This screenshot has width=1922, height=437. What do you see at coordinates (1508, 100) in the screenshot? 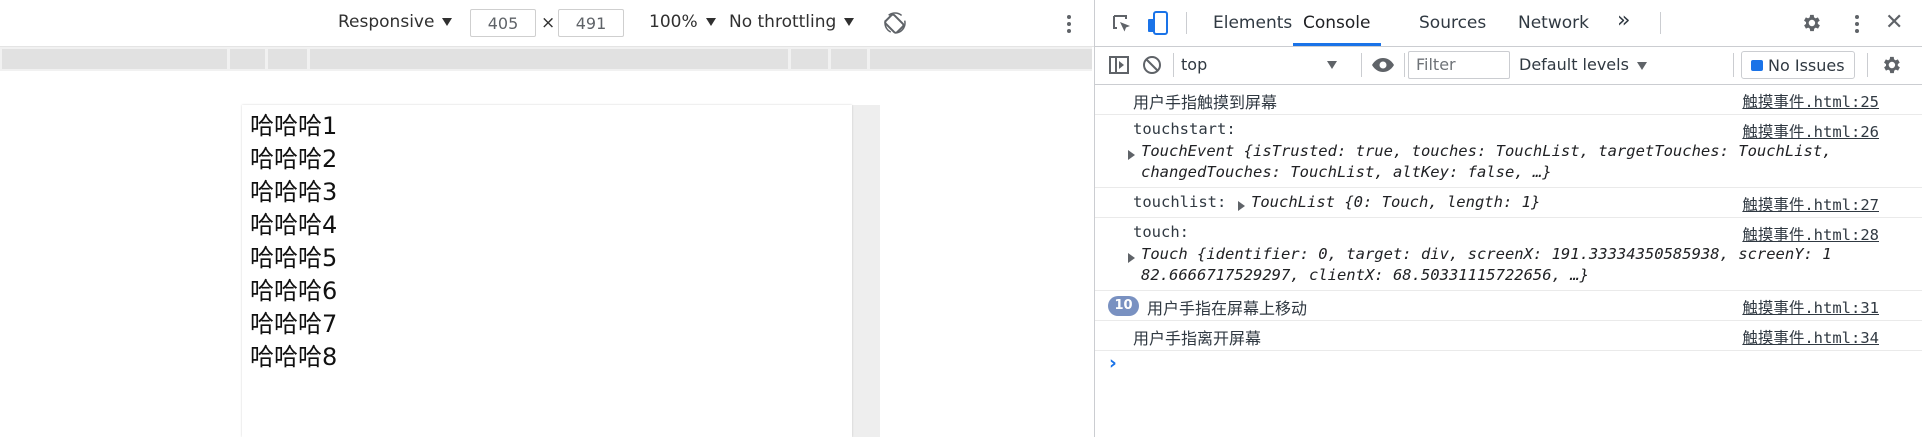
I see `console-message: 用户手指触摸到屏幕 触摸事件.html:25` at bounding box center [1508, 100].